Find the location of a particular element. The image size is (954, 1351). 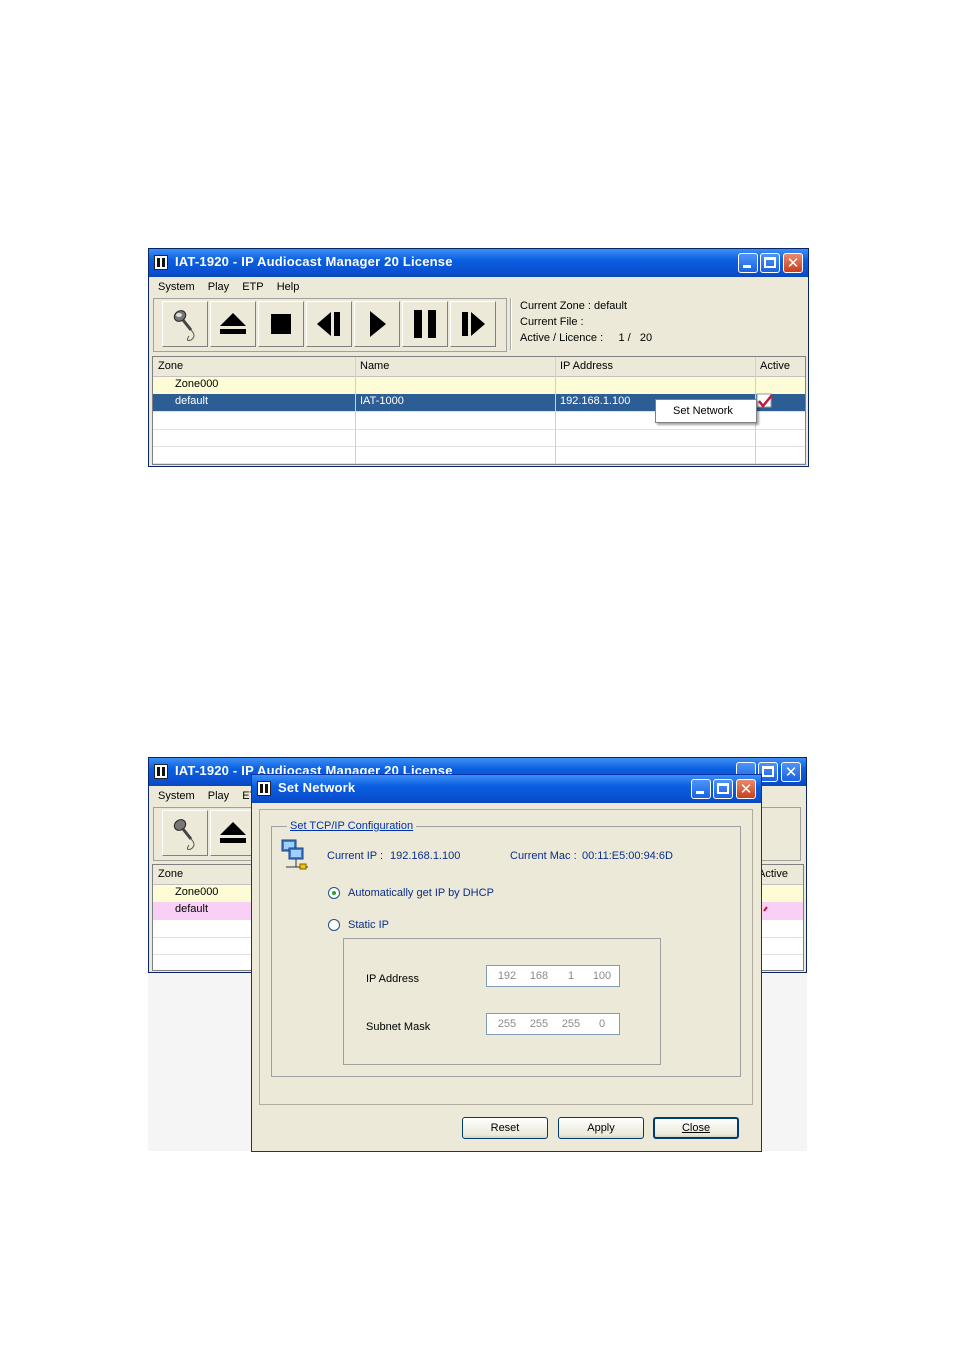

pause-icon is located at coordinates (425, 324).